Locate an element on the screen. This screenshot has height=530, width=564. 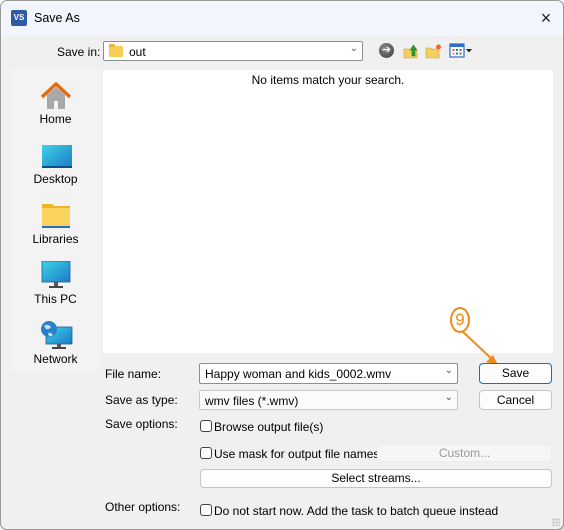
save-as-type-dropdown: wmv files (*.wmv) ⌄ is located at coordinates (328, 400).